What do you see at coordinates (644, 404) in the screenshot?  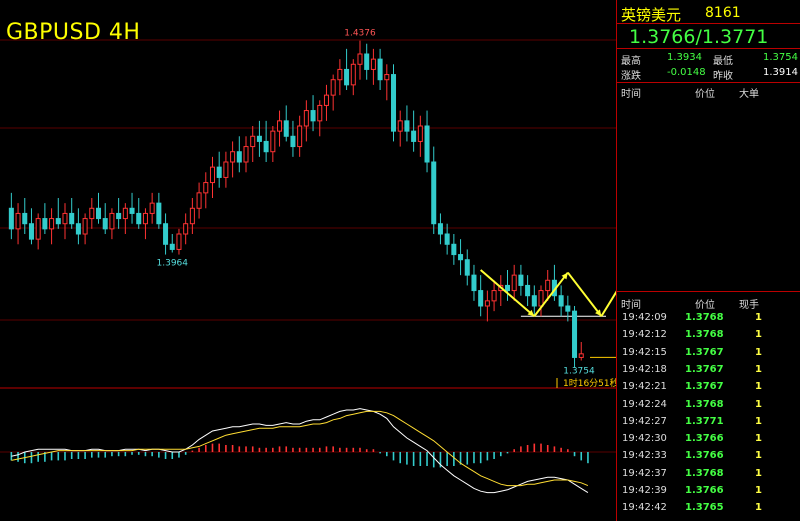 I see `tick-time: 19:42:24` at bounding box center [644, 404].